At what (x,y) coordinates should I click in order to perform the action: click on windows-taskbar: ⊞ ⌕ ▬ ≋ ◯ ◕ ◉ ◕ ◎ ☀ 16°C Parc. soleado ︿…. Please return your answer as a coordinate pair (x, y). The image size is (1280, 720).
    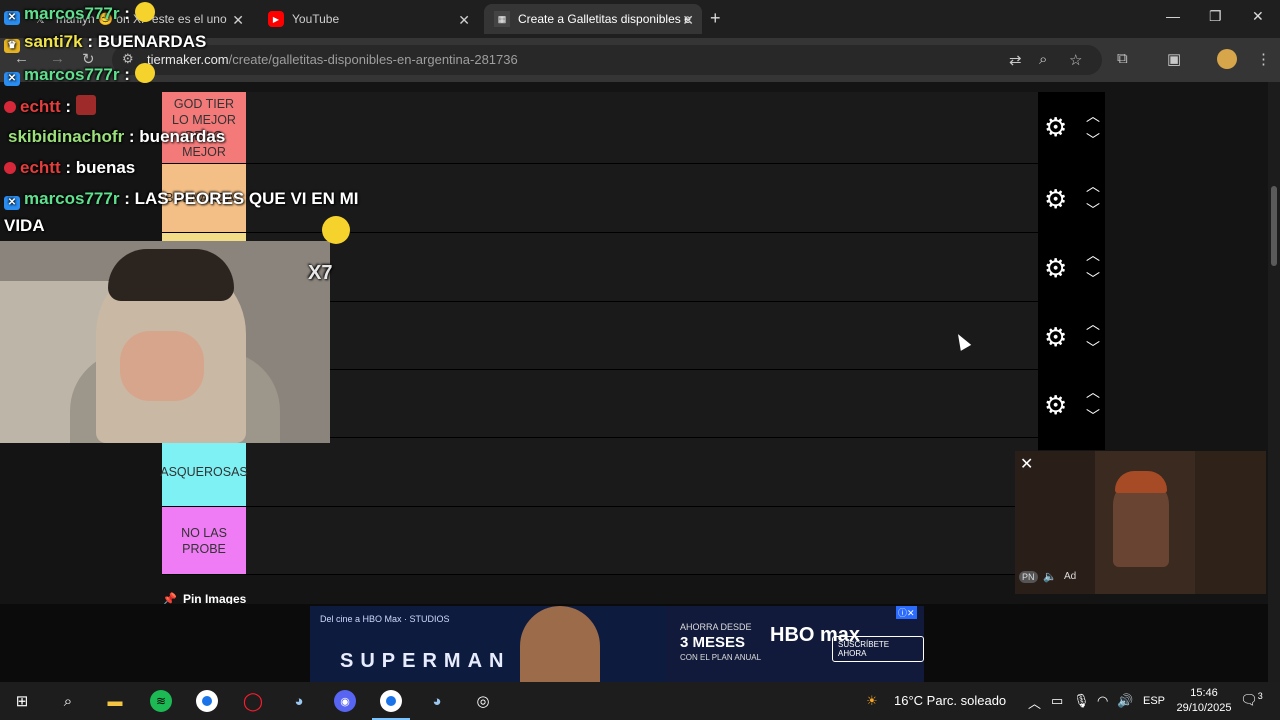
    Looking at the image, I should click on (640, 701).